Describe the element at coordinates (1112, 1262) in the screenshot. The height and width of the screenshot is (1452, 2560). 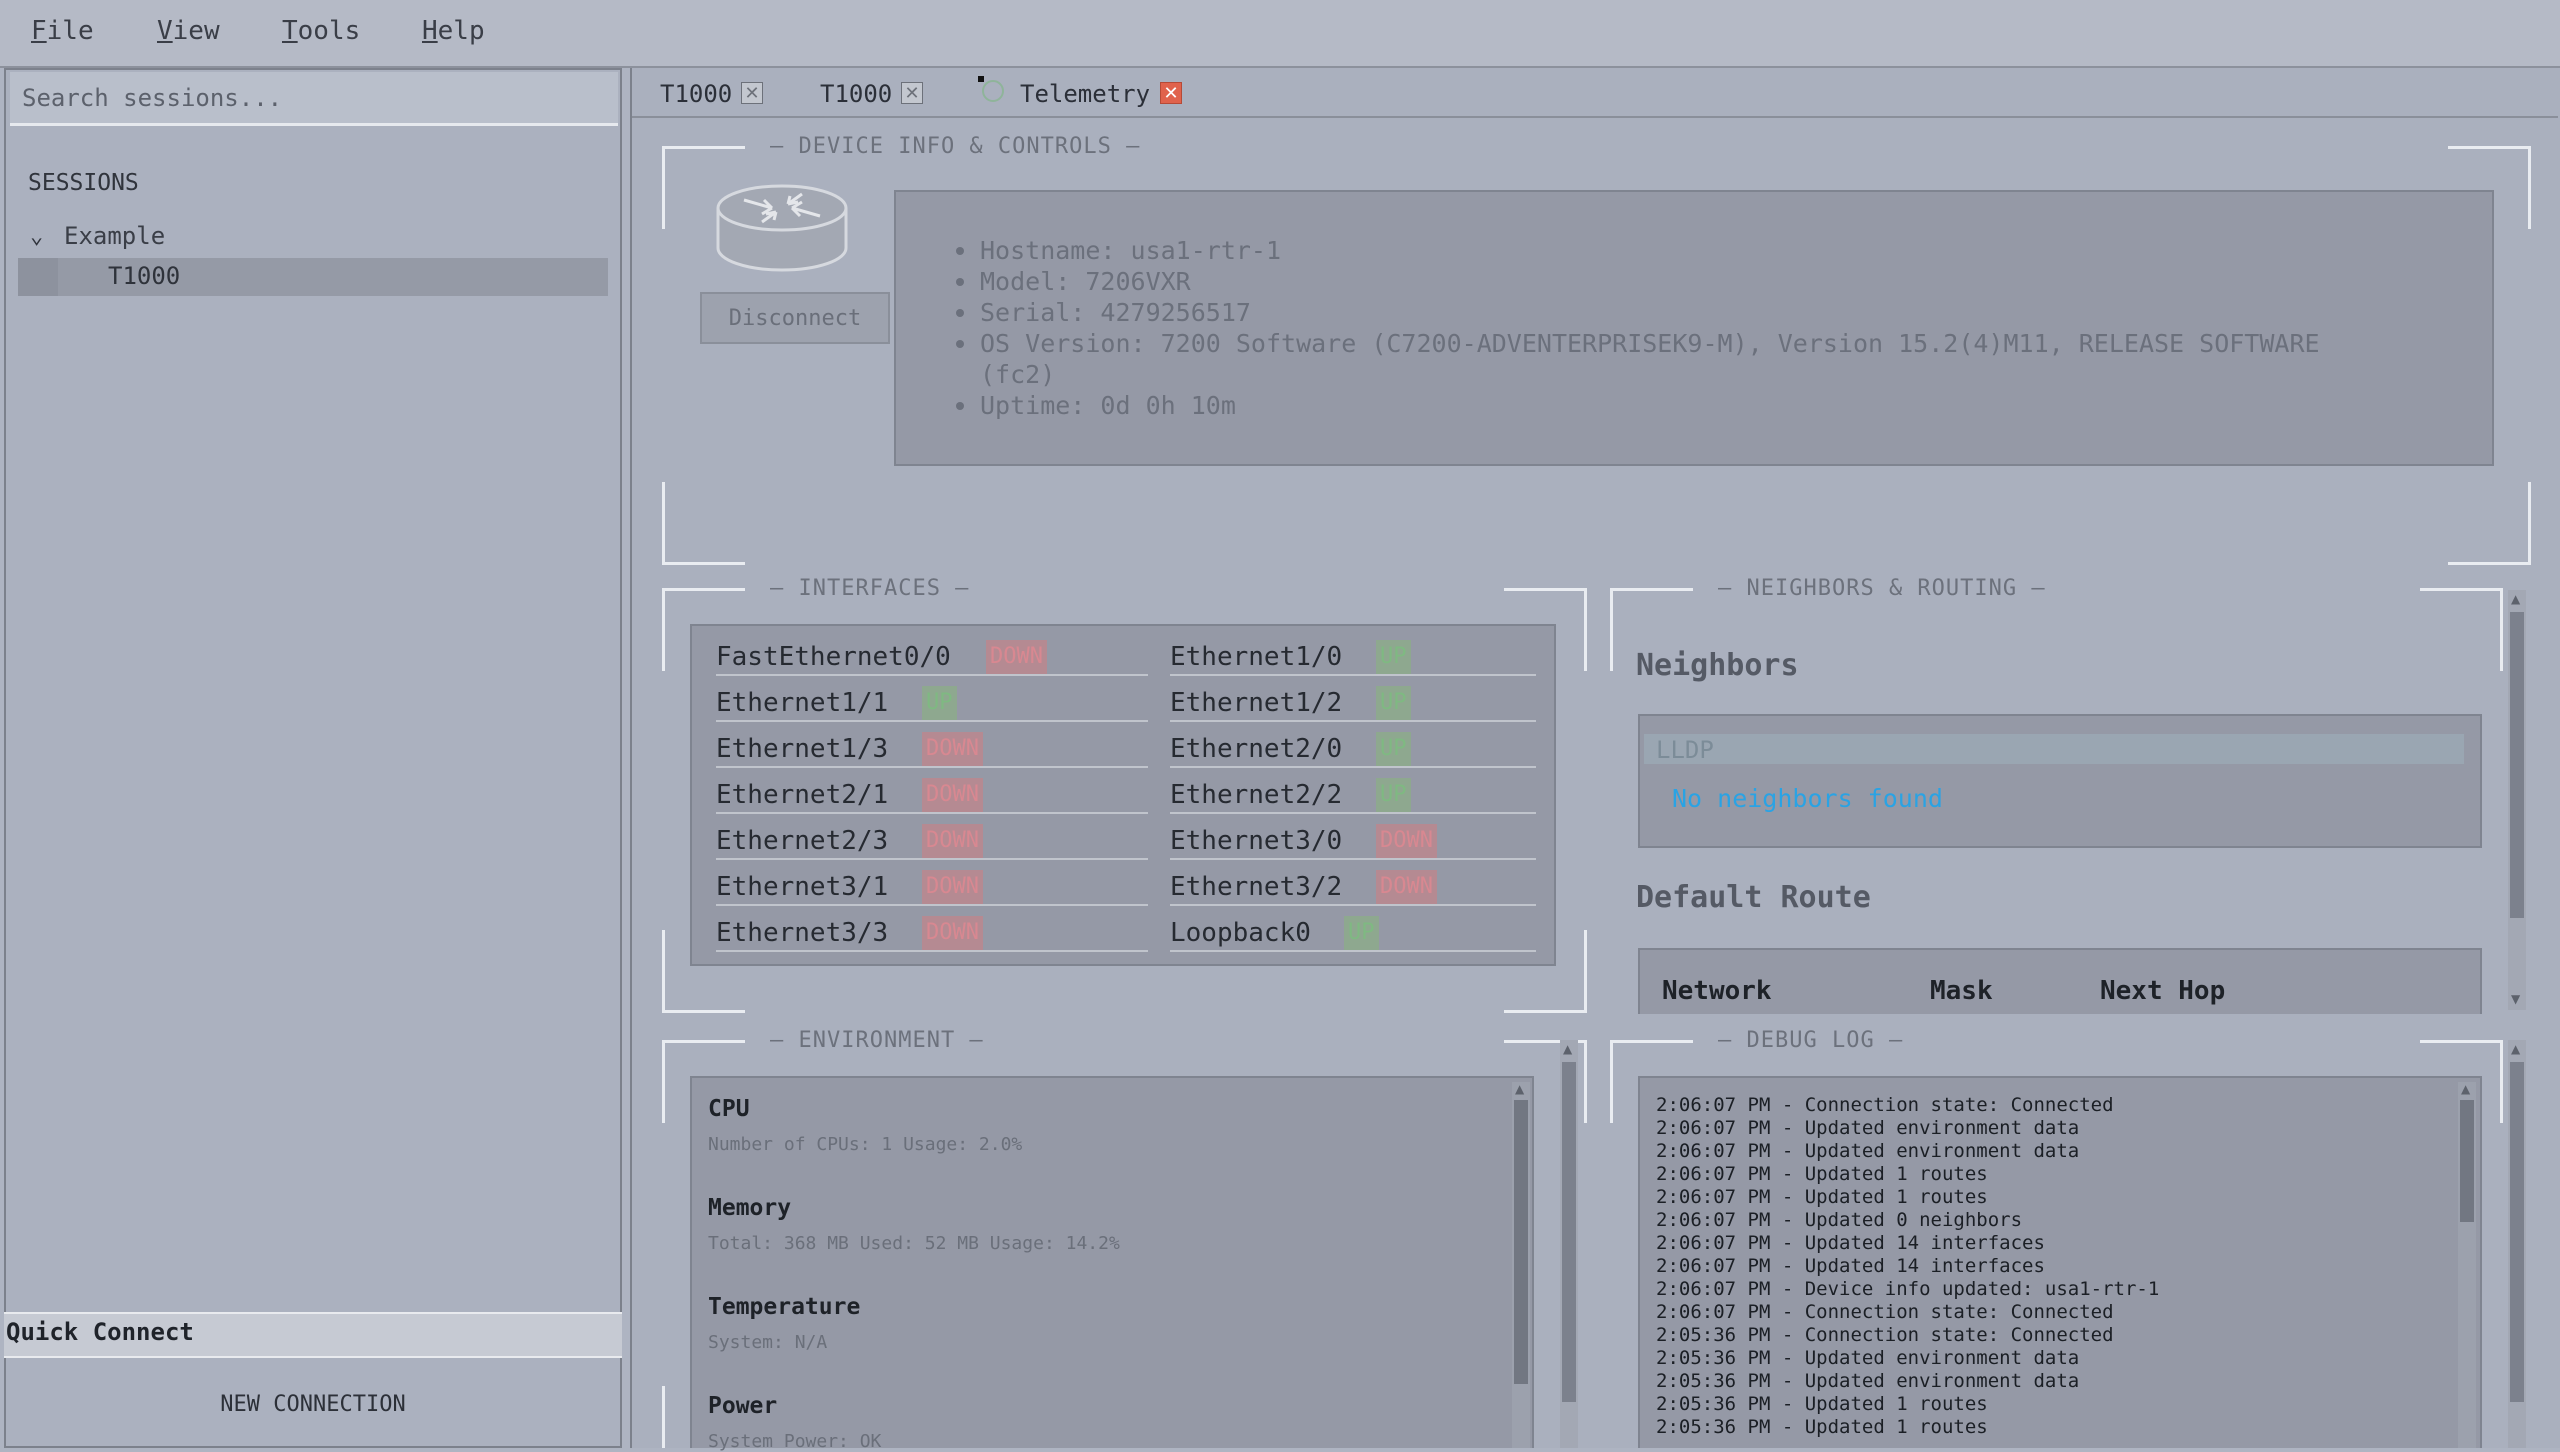
I see `environment-panel` at that location.